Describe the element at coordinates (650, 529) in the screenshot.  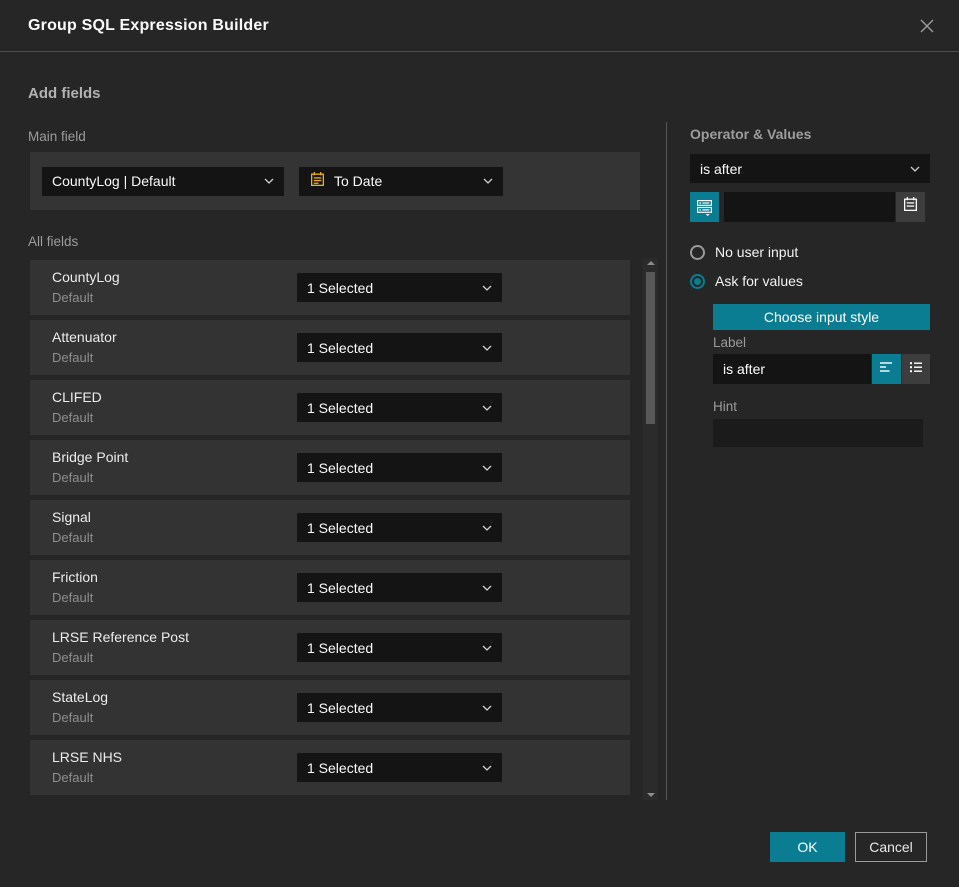
I see `fields-list-scrollbar` at that location.